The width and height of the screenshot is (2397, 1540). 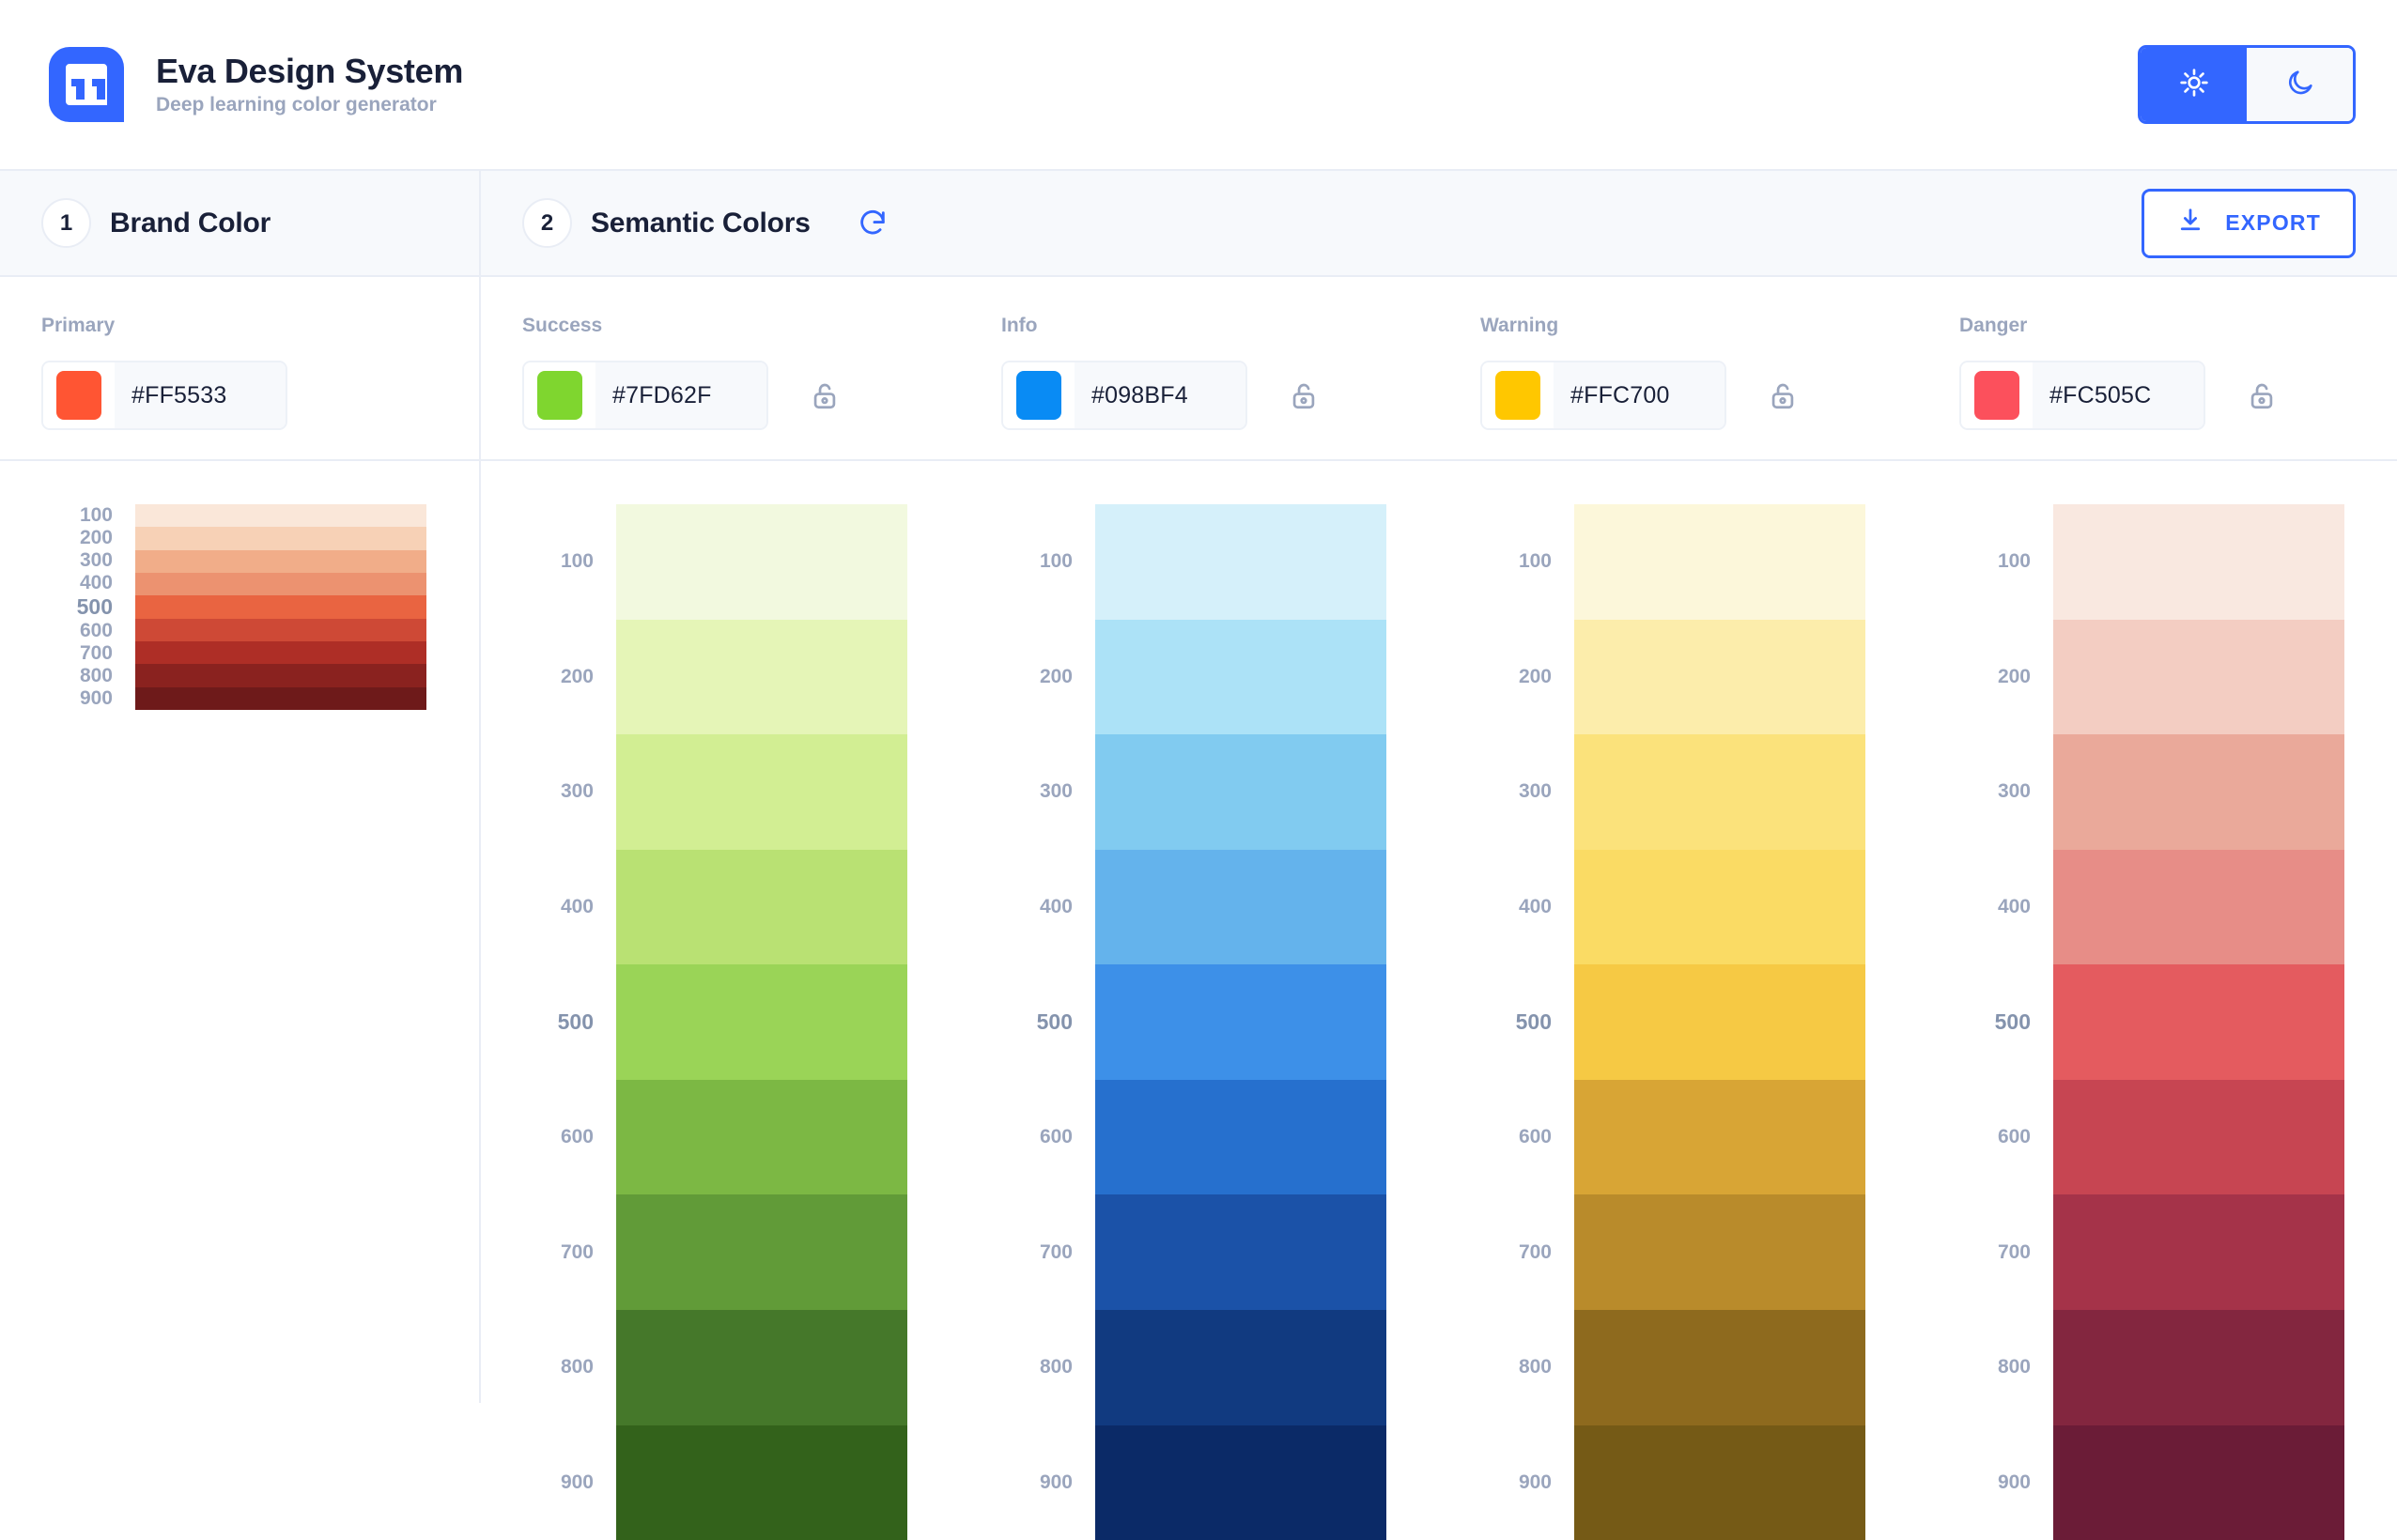 I want to click on app-title: Eva Design System, so click(x=310, y=71).